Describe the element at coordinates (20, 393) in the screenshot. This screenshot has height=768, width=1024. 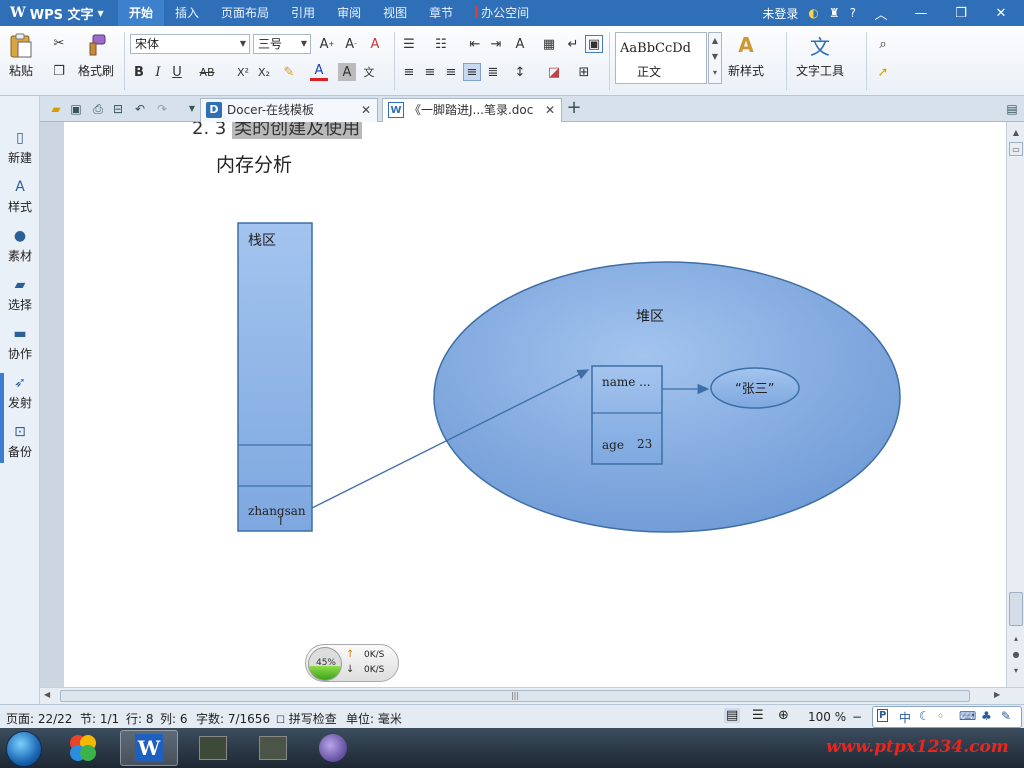
I see `panel-send: ➶ 发射` at that location.